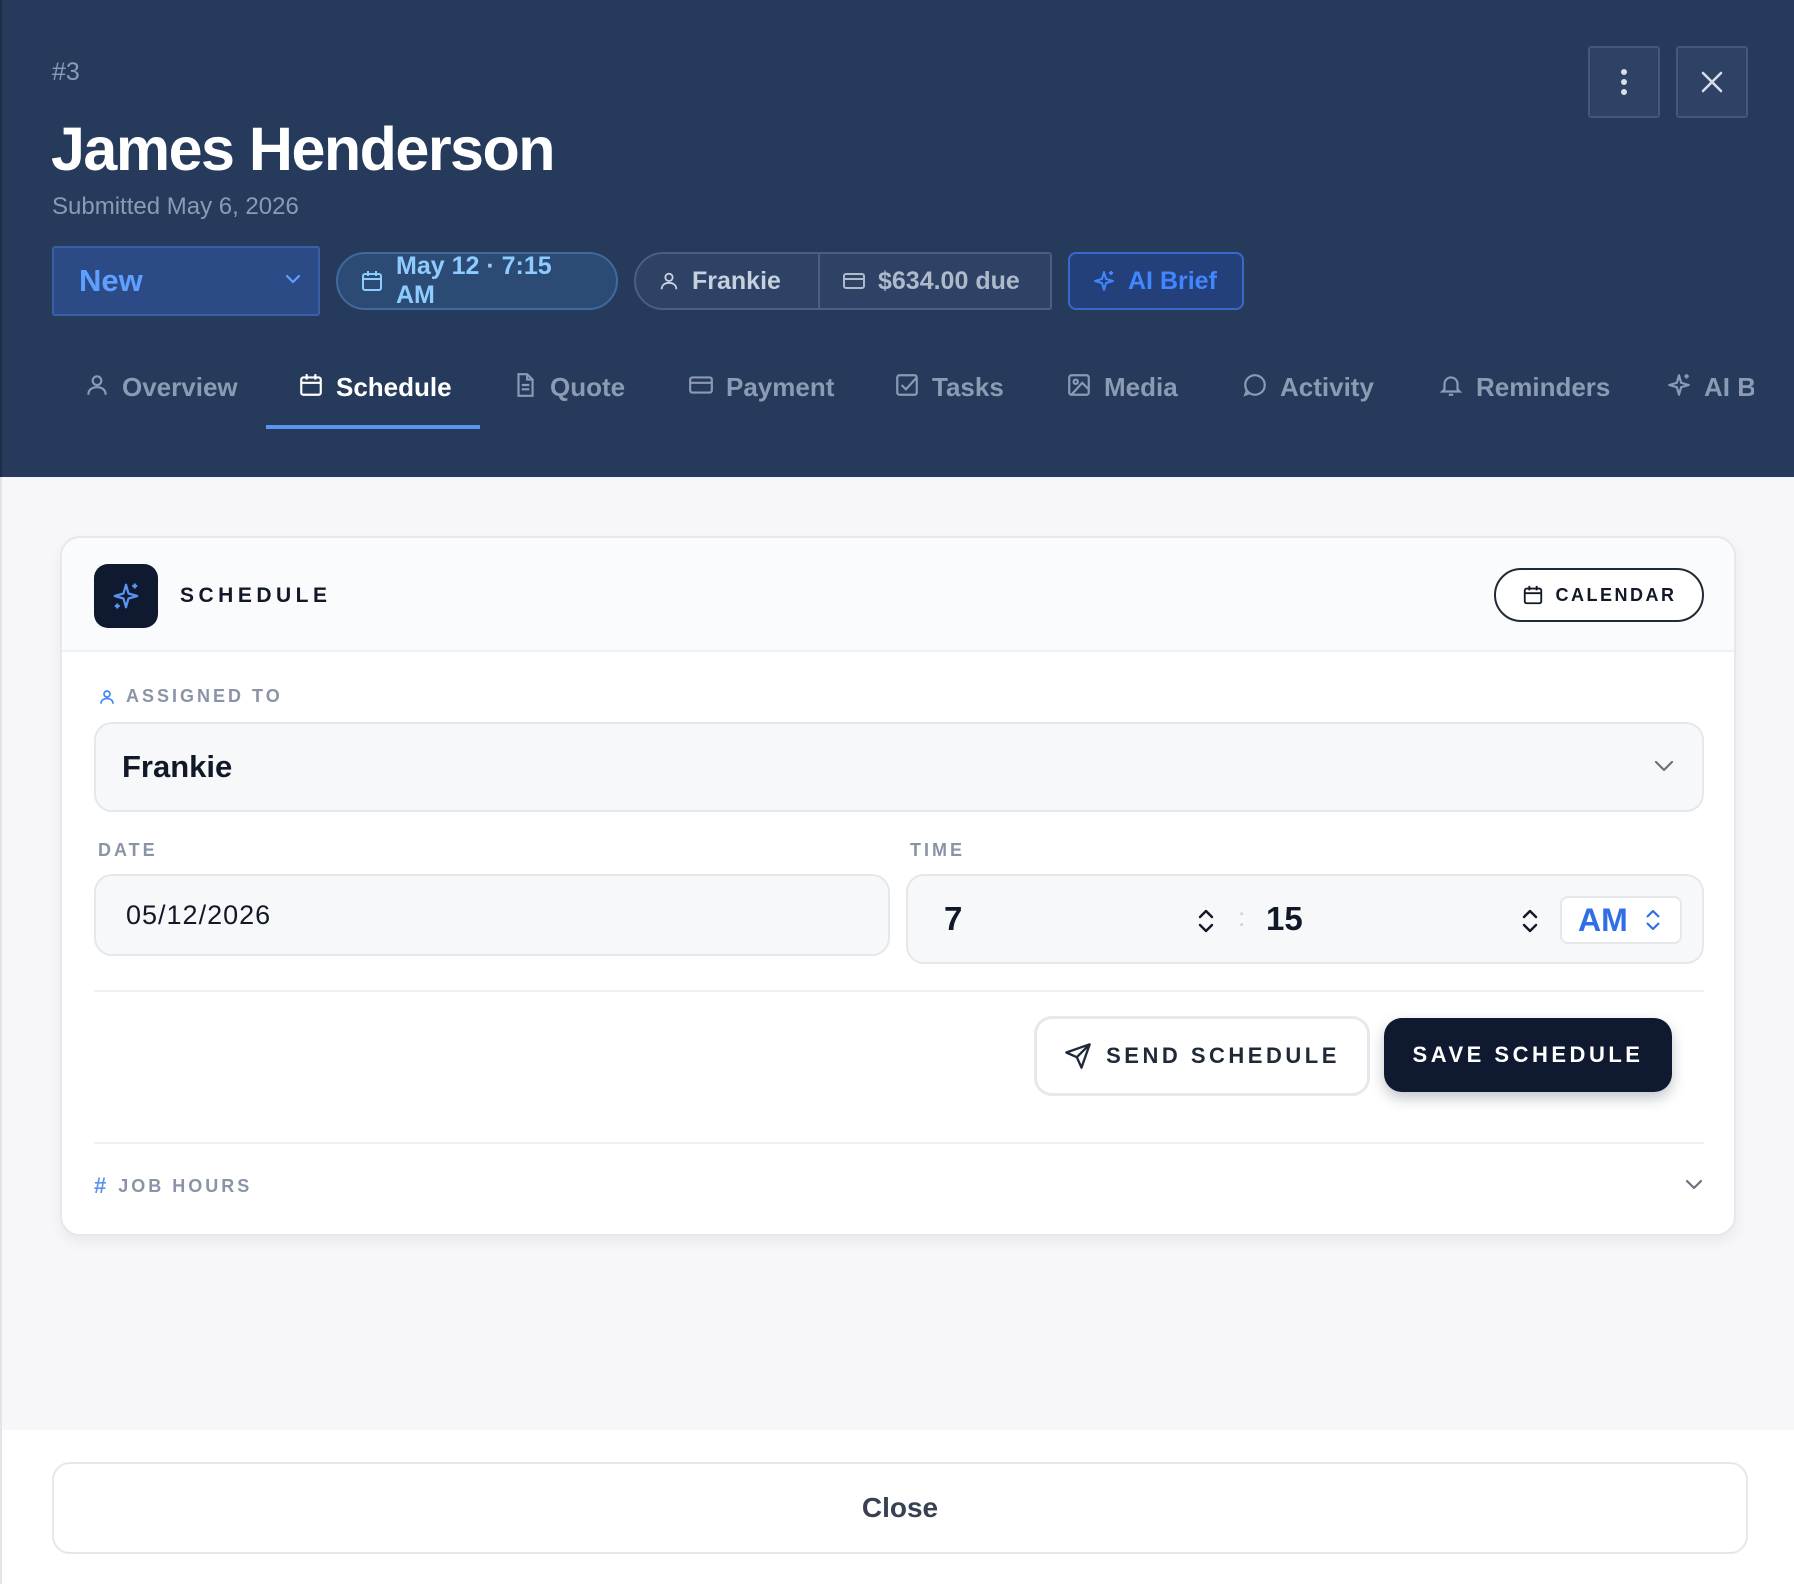  I want to click on close-icon, so click(1712, 82).